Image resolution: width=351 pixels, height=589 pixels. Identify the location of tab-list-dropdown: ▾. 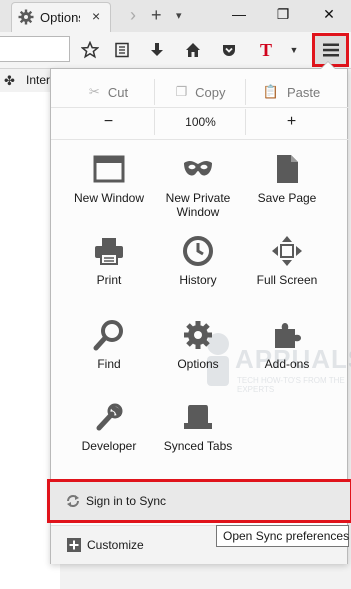
(179, 16).